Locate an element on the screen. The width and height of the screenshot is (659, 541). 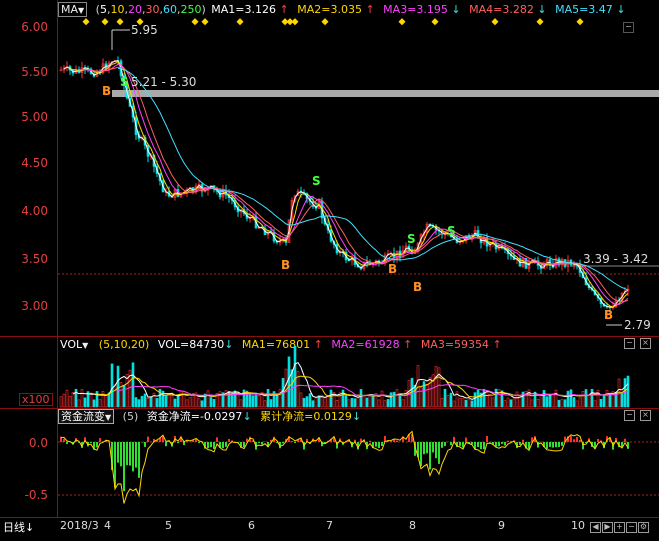
scroll-left-icon: ◀ is located at coordinates (595, 527).